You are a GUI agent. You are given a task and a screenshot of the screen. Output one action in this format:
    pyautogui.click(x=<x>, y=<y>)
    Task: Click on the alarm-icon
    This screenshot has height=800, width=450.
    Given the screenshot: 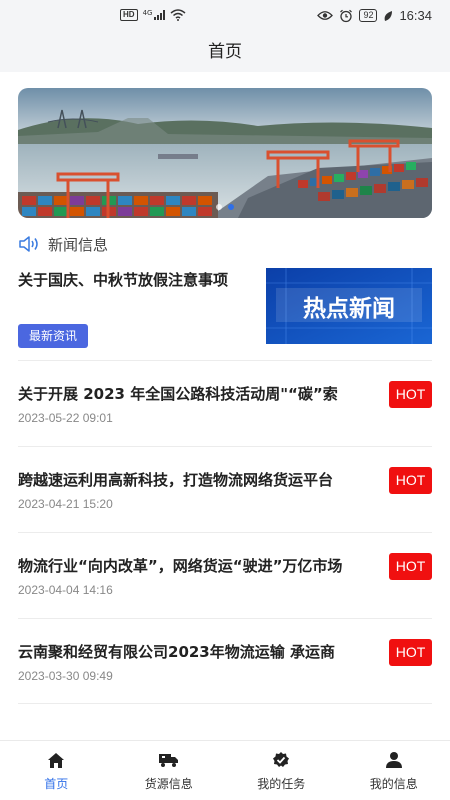 What is the action you would take?
    pyautogui.click(x=346, y=15)
    